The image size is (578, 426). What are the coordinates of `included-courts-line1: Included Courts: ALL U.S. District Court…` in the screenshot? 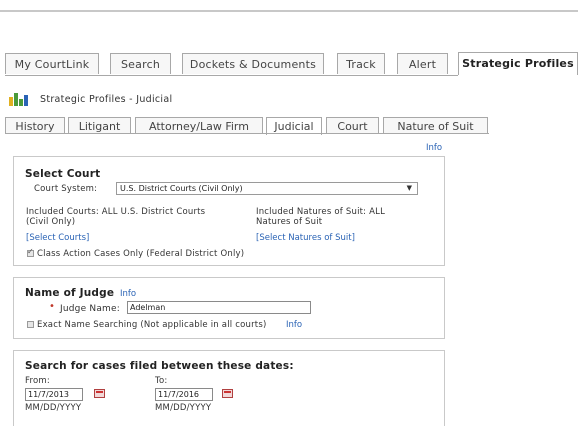 It's located at (116, 212).